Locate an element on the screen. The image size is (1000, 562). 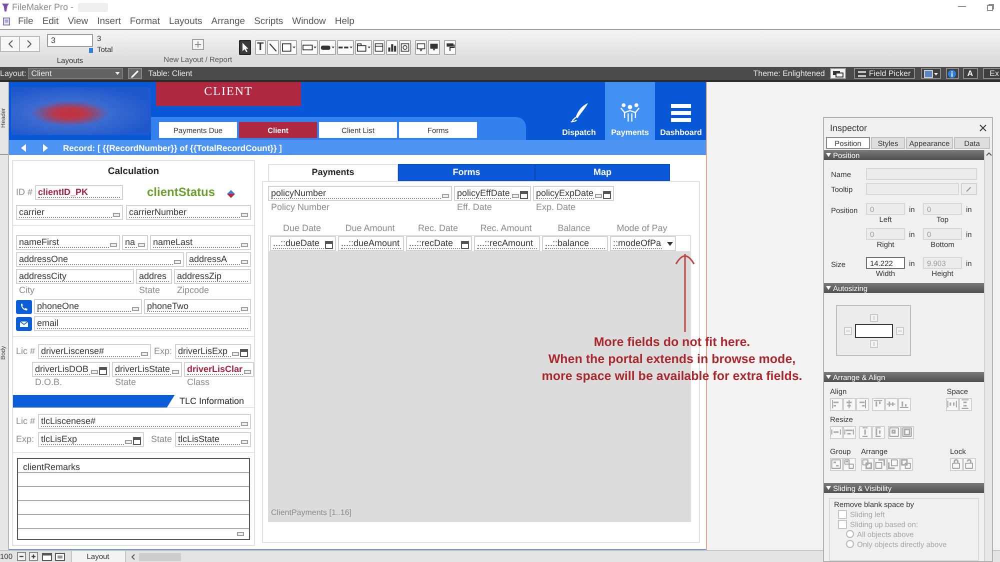
align-left-icon is located at coordinates (836, 404).